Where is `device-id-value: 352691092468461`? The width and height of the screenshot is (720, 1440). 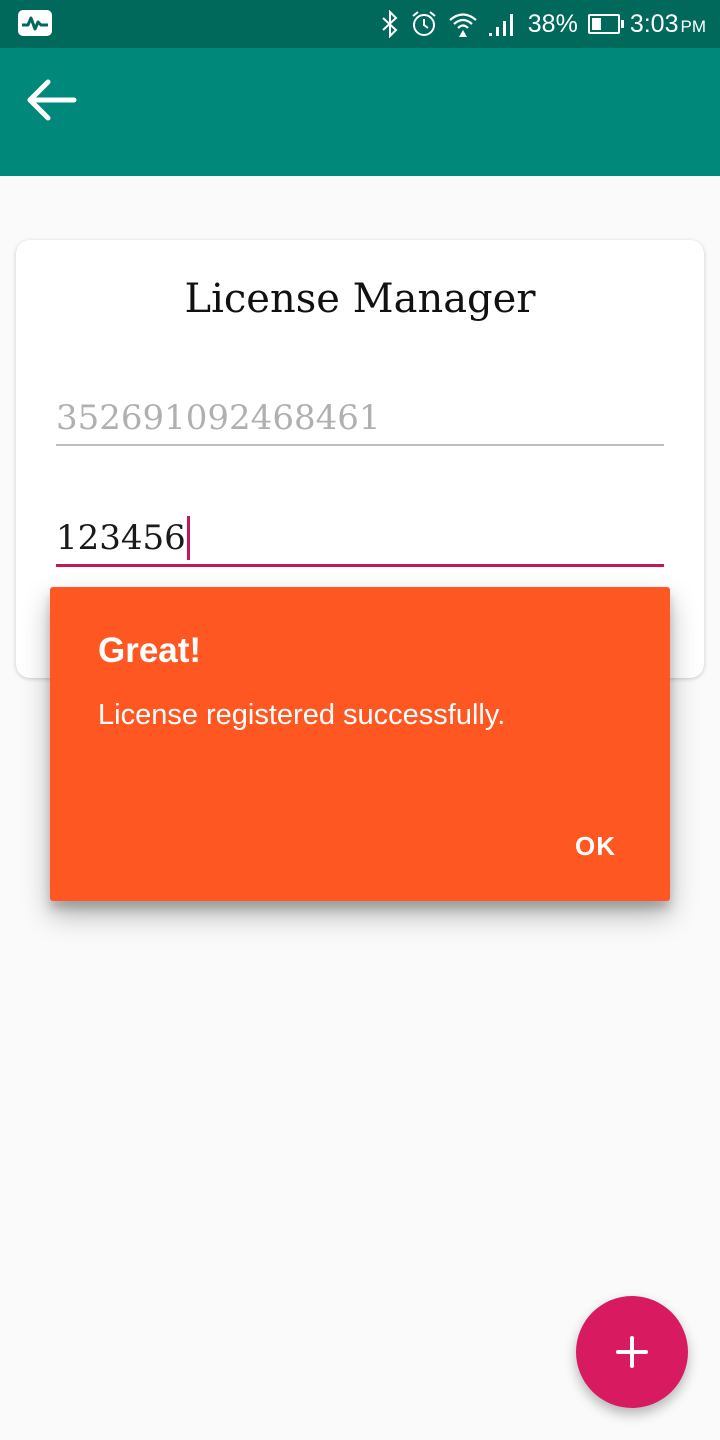
device-id-value: 352691092468461 is located at coordinates (218, 418).